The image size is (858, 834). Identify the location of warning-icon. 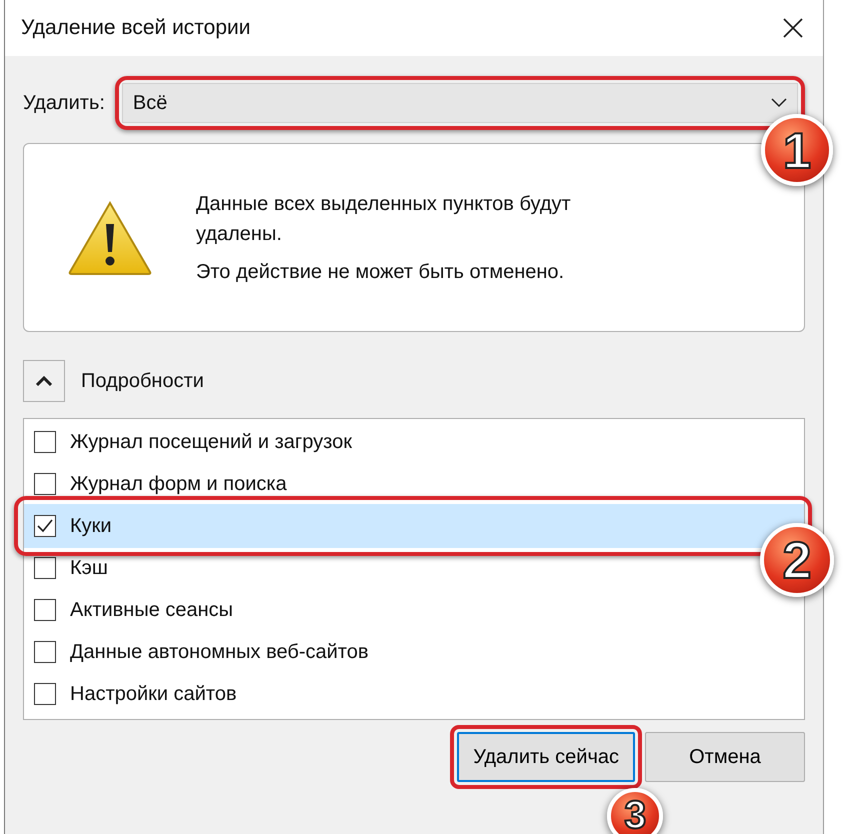
(110, 238).